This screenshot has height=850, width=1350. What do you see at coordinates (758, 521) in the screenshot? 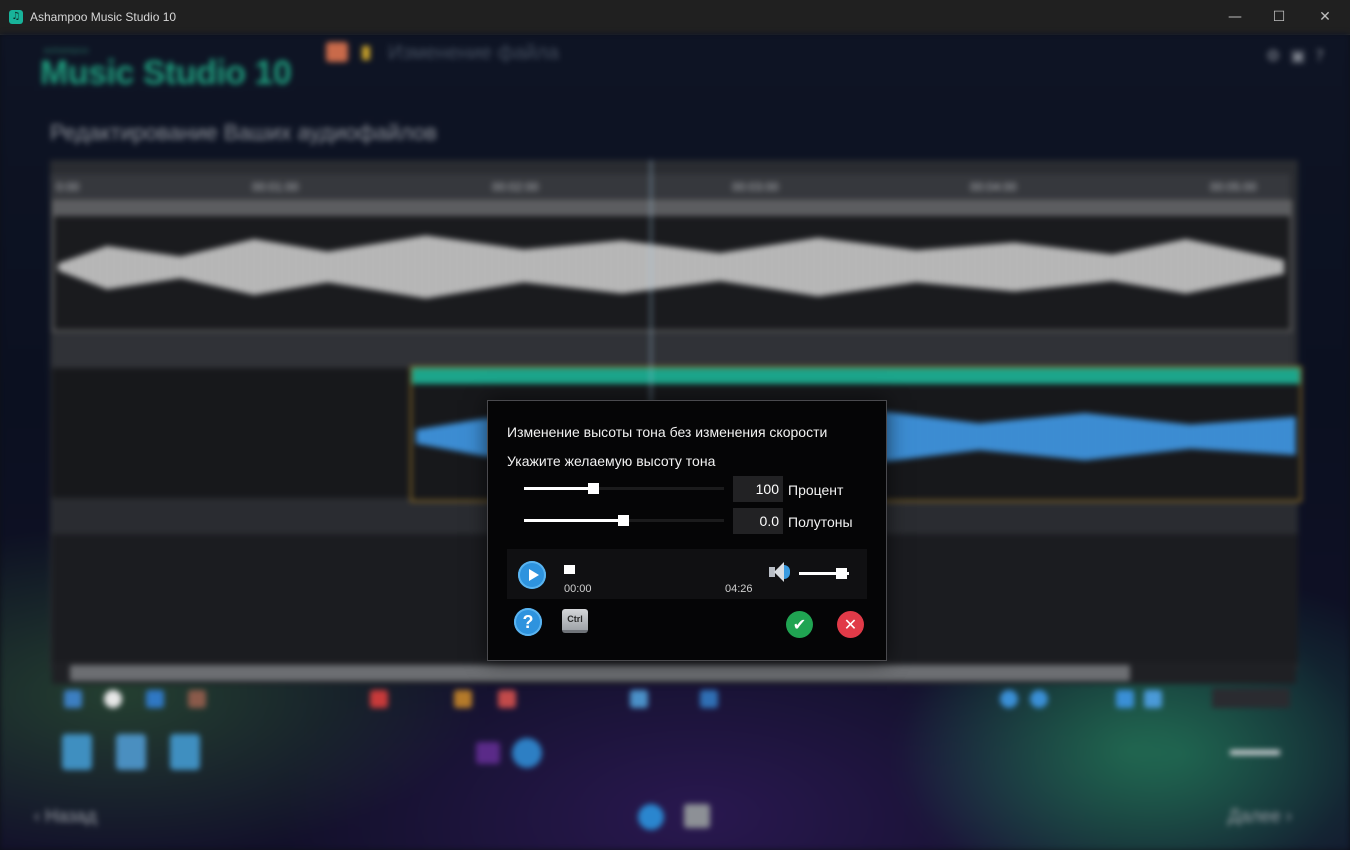
I see `semitones-input: 0.0` at bounding box center [758, 521].